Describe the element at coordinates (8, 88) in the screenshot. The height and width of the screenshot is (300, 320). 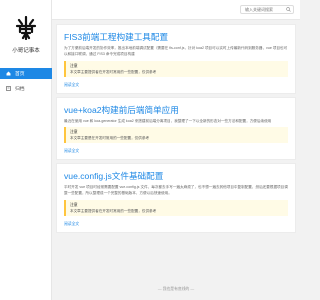
I see `archive-icon` at that location.